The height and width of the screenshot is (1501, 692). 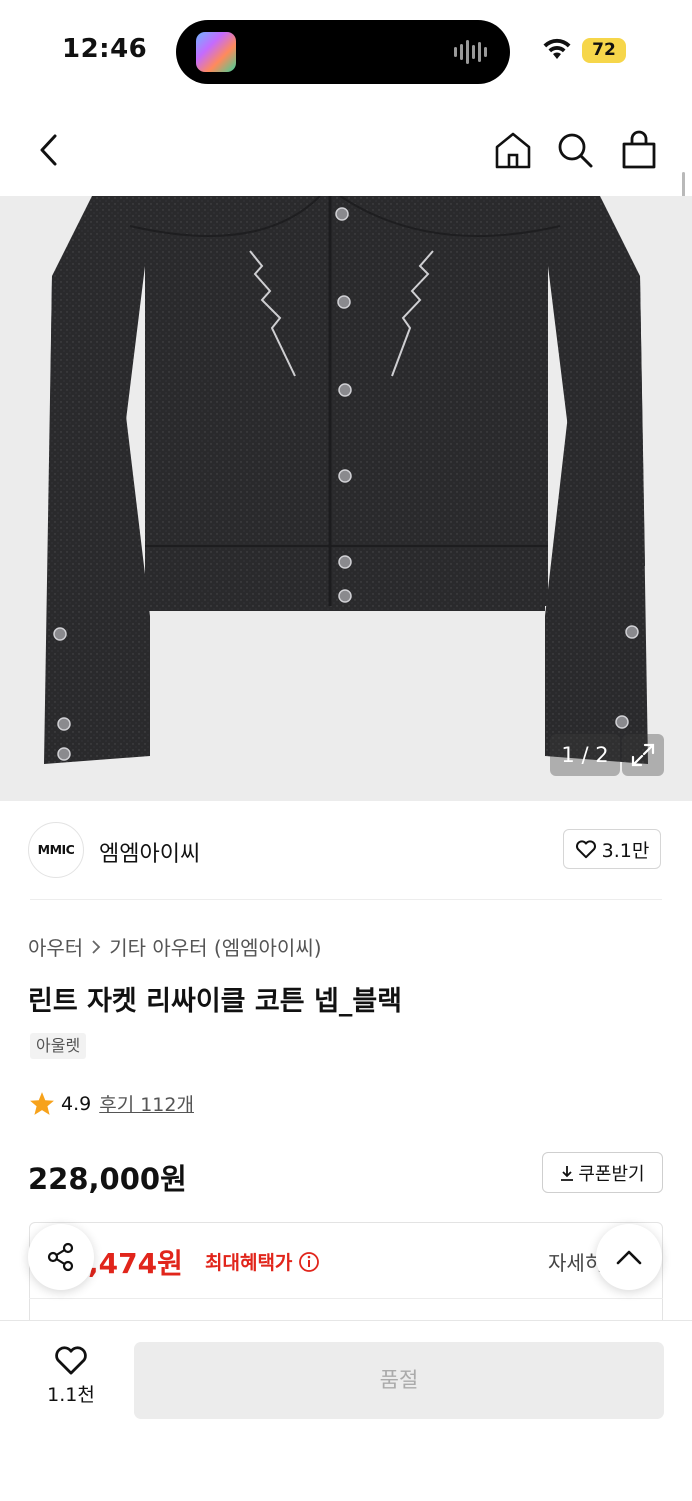 What do you see at coordinates (611, 1174) in the screenshot?
I see `coupon-label: 쿠폰받기` at bounding box center [611, 1174].